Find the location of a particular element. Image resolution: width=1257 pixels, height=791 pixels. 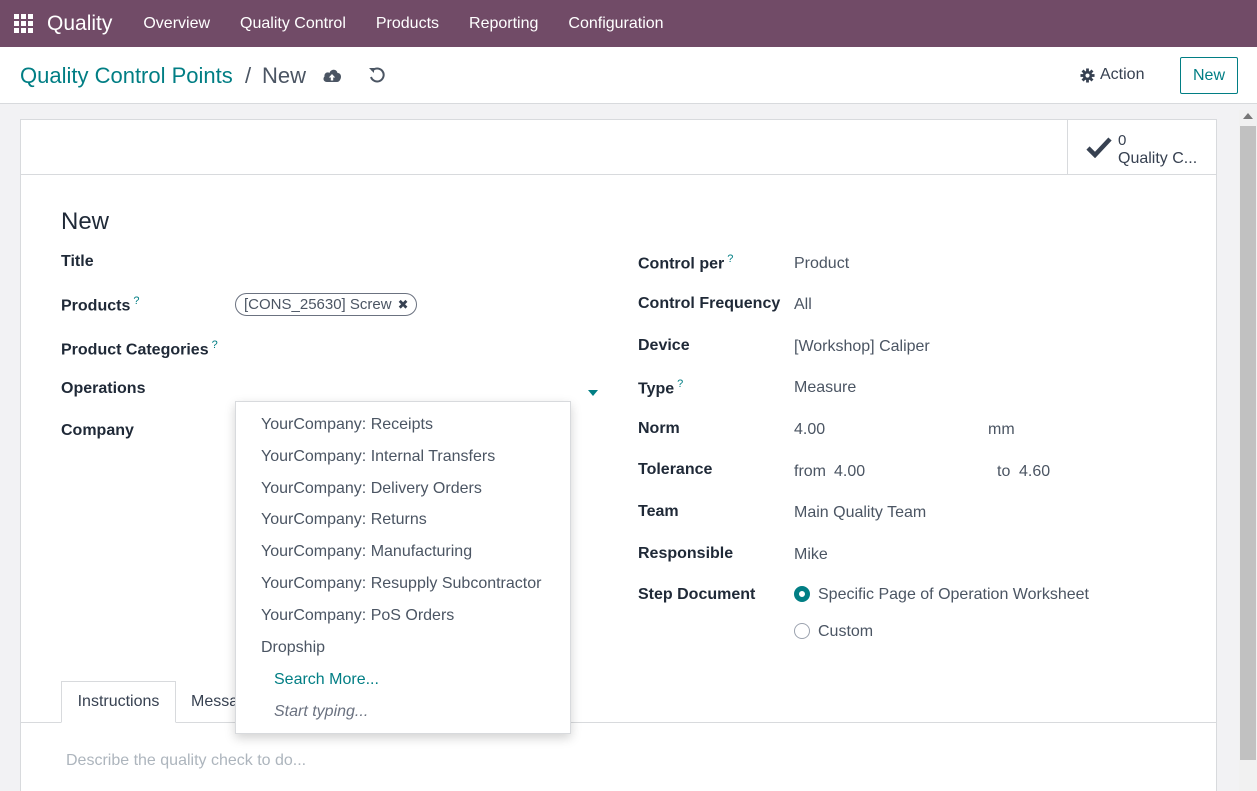

control-panel: Quality Control Points / New Action New is located at coordinates (628, 75).